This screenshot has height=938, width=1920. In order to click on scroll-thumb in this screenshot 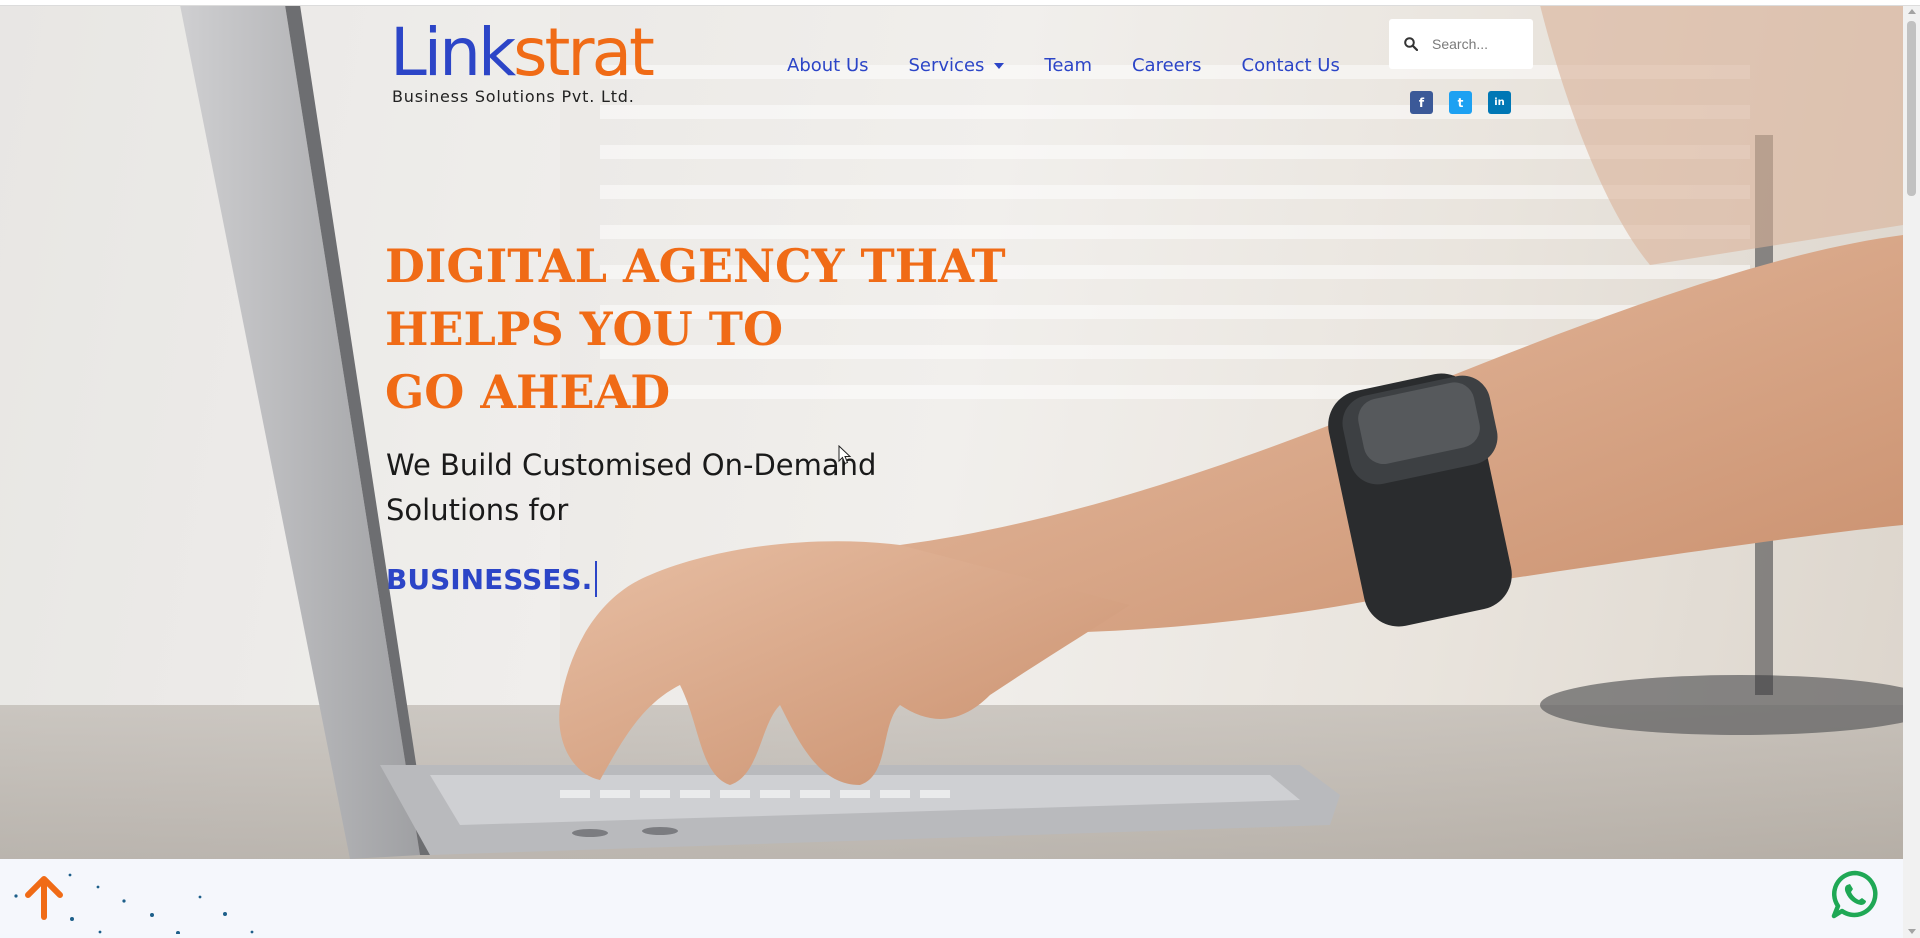, I will do `click(1911, 108)`.